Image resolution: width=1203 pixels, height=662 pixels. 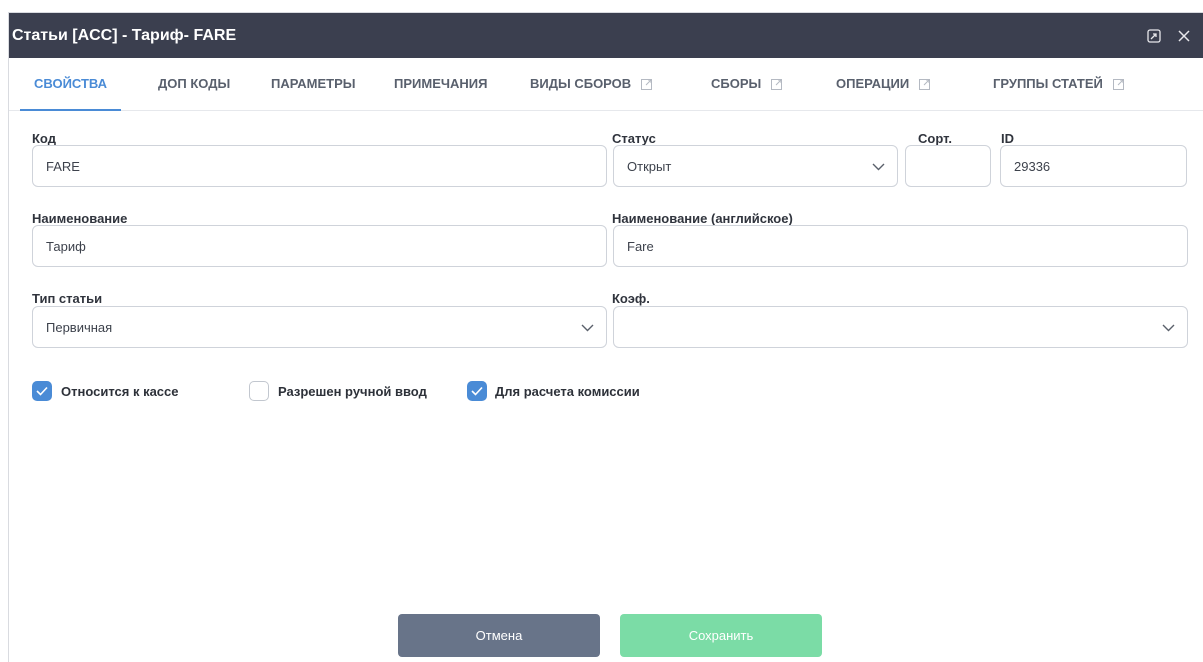 What do you see at coordinates (900, 327) in the screenshot?
I see `coef-select` at bounding box center [900, 327].